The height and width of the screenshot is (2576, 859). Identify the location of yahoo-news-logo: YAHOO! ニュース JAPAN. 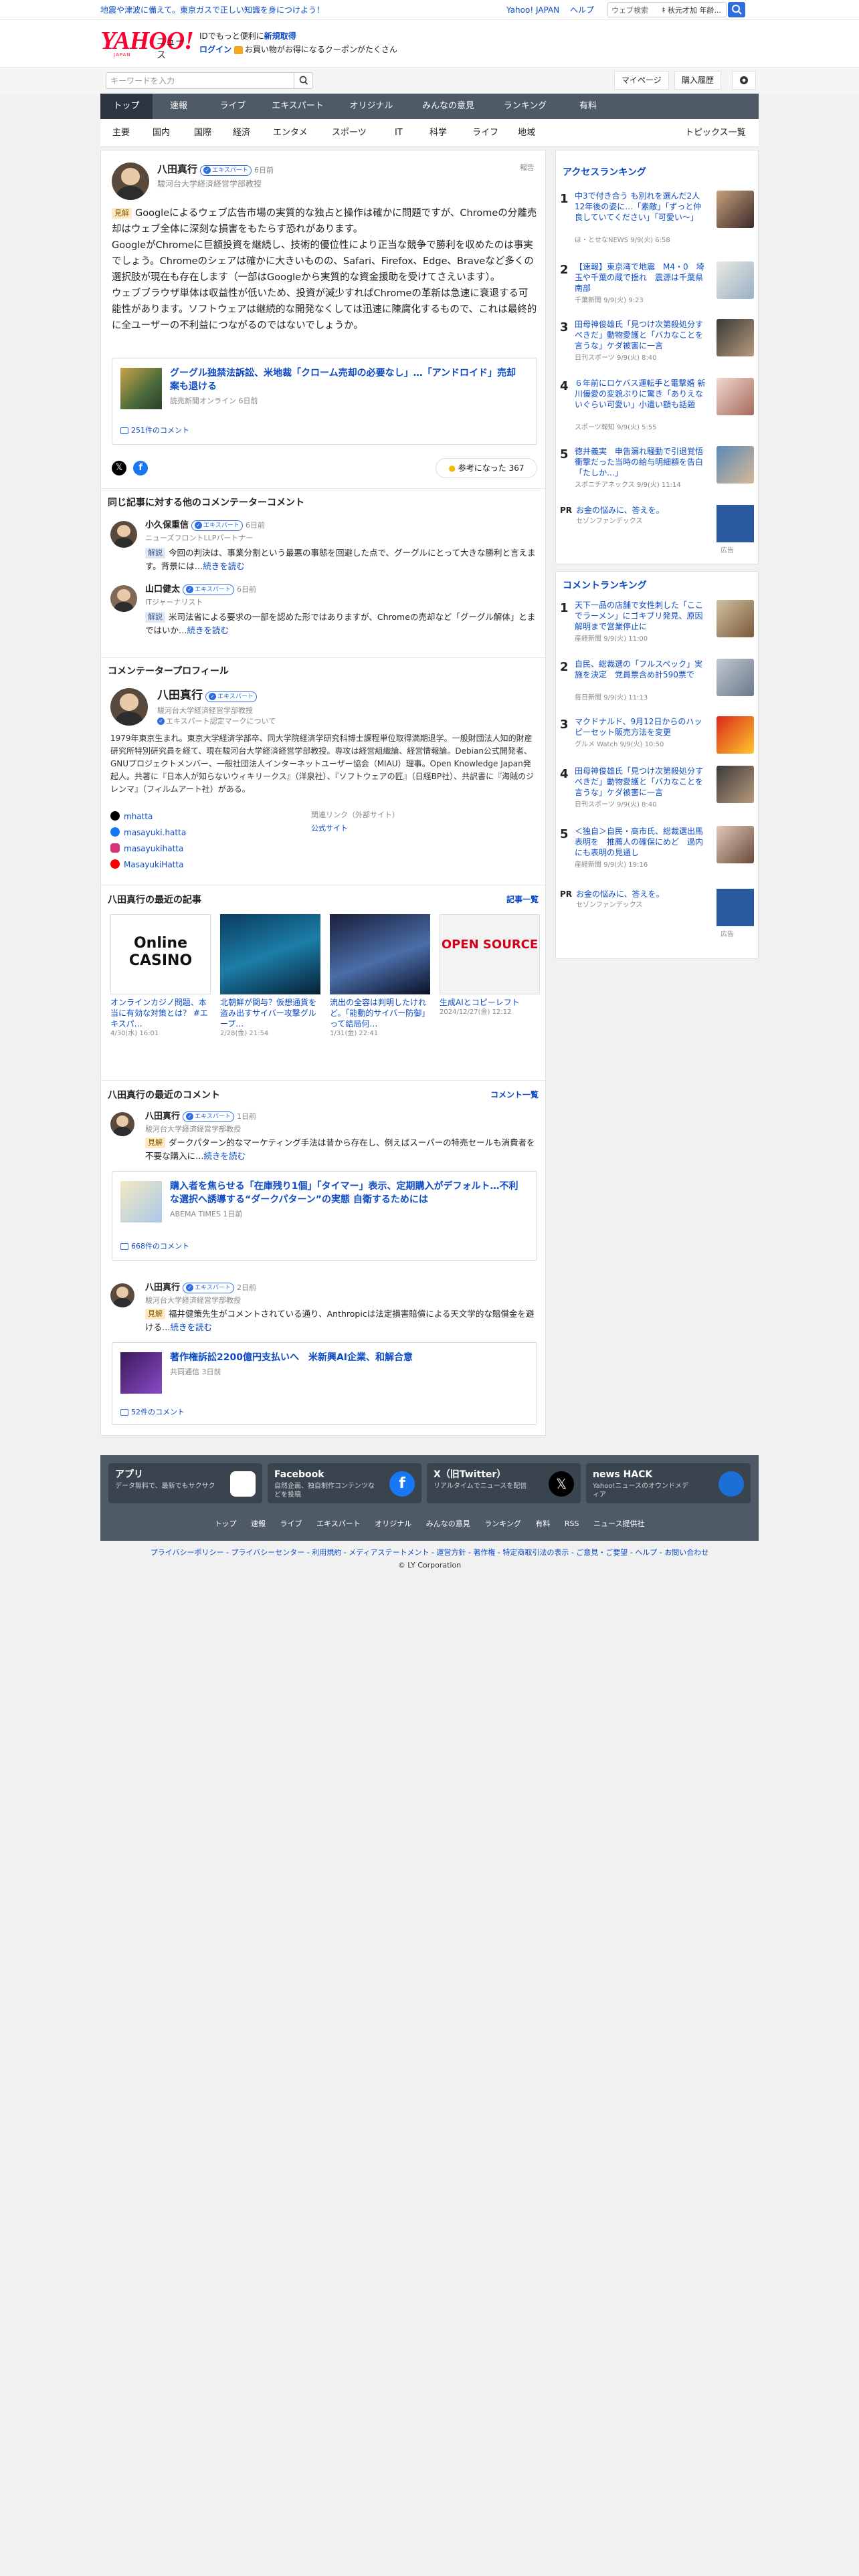
(147, 44).